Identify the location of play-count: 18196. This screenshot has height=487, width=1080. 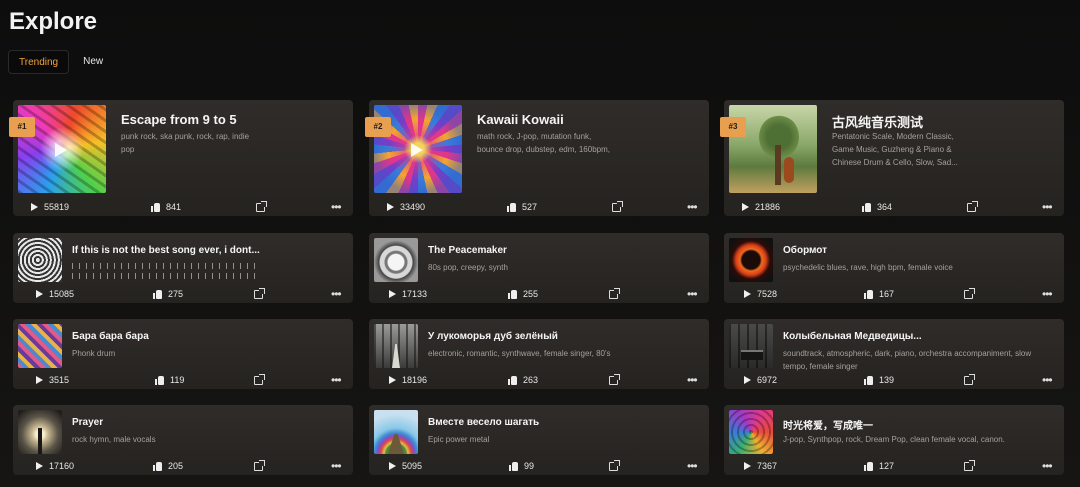
(408, 380).